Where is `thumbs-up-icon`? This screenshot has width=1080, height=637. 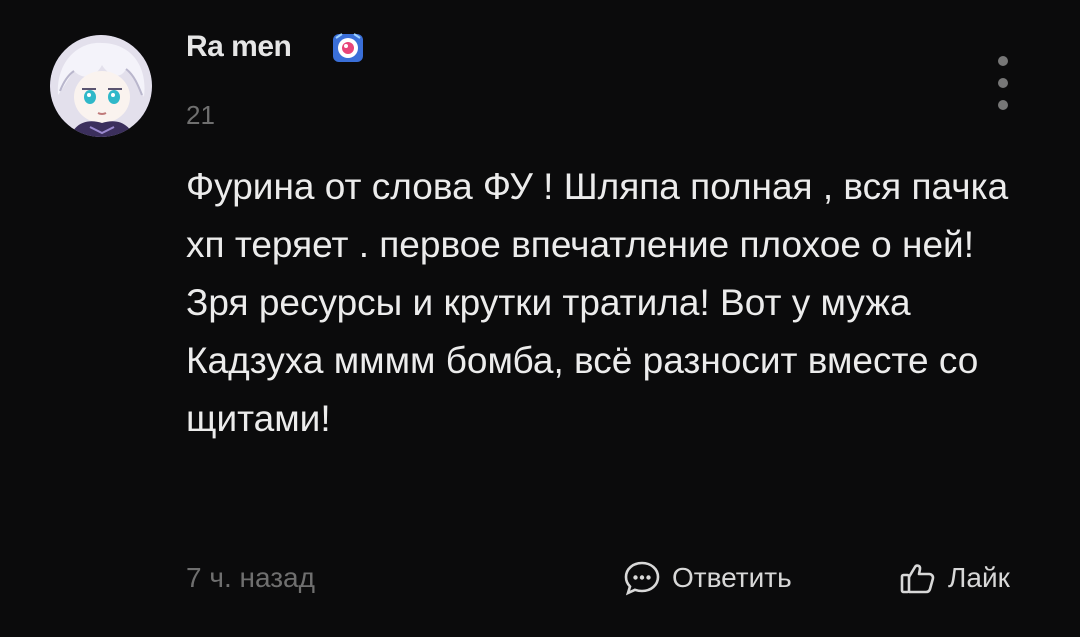 thumbs-up-icon is located at coordinates (917, 579).